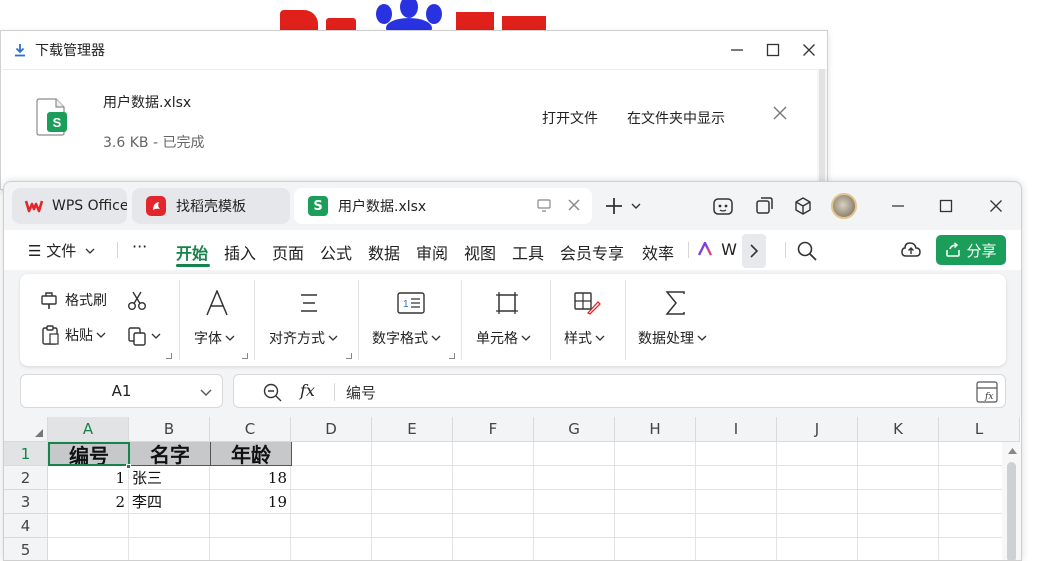 This screenshot has height=561, width=1059. Describe the element at coordinates (73, 335) in the screenshot. I see `paste-button: 粘贴` at that location.